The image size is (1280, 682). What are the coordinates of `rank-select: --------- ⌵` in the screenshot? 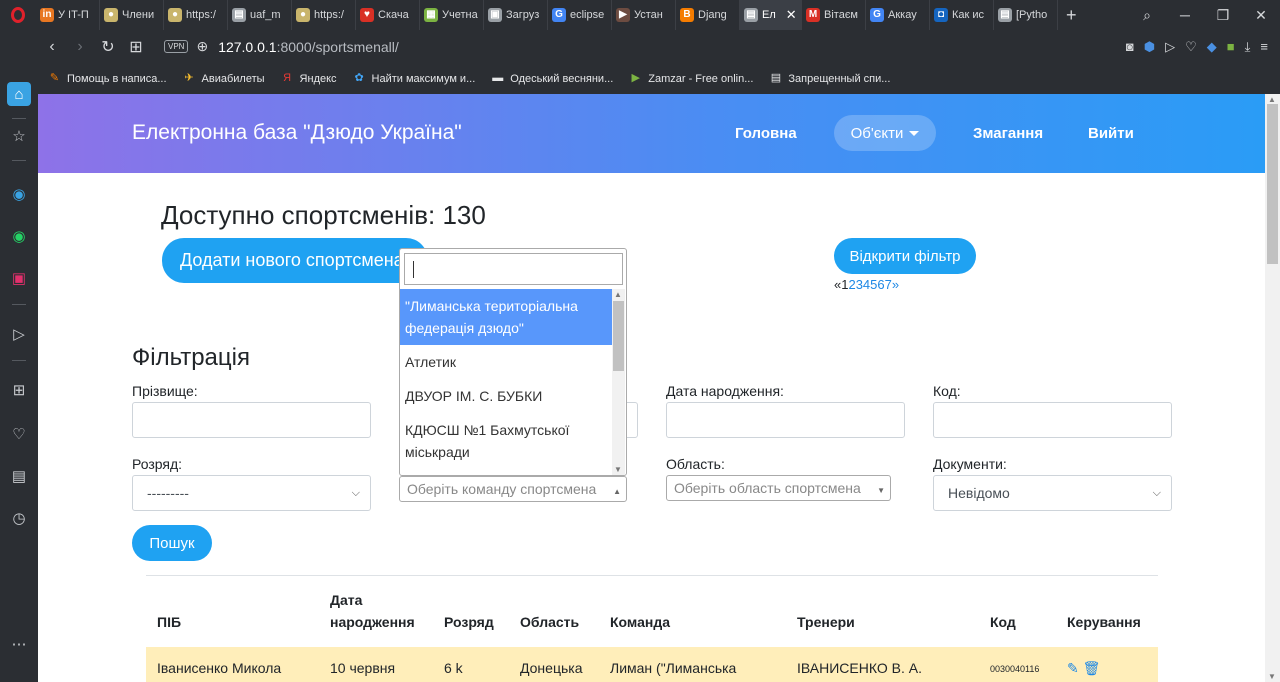 It's located at (251, 493).